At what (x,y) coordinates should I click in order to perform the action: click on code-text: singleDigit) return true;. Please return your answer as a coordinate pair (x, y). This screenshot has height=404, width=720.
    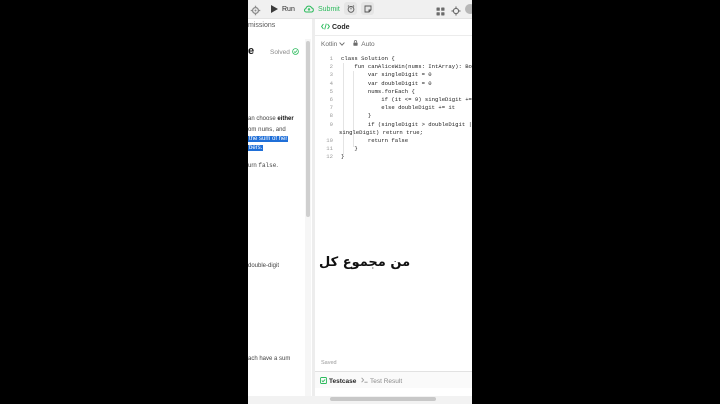
    Looking at the image, I should click on (381, 132).